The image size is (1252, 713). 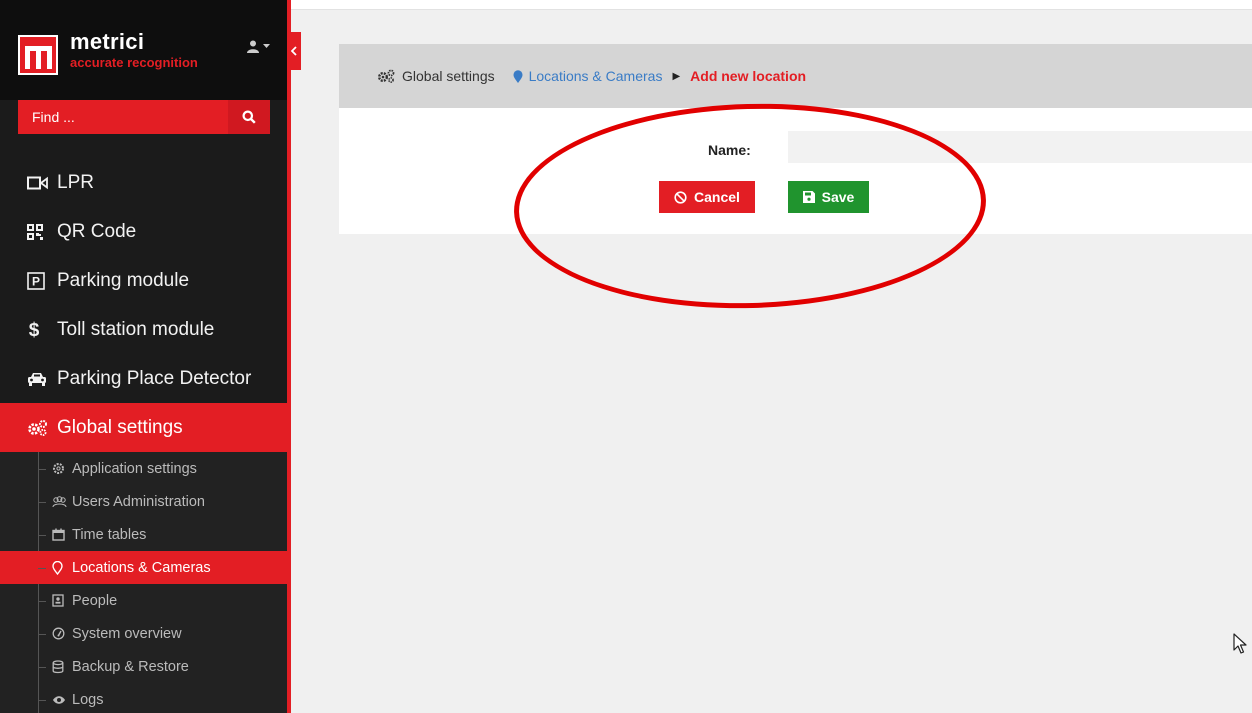 I want to click on caret-right-icon: ▶, so click(x=676, y=76).